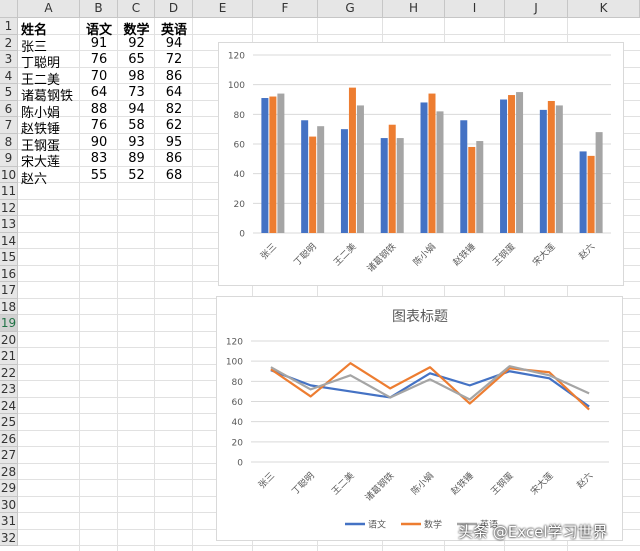 This screenshot has height=551, width=640. I want to click on row-header-32: 32, so click(9, 537).